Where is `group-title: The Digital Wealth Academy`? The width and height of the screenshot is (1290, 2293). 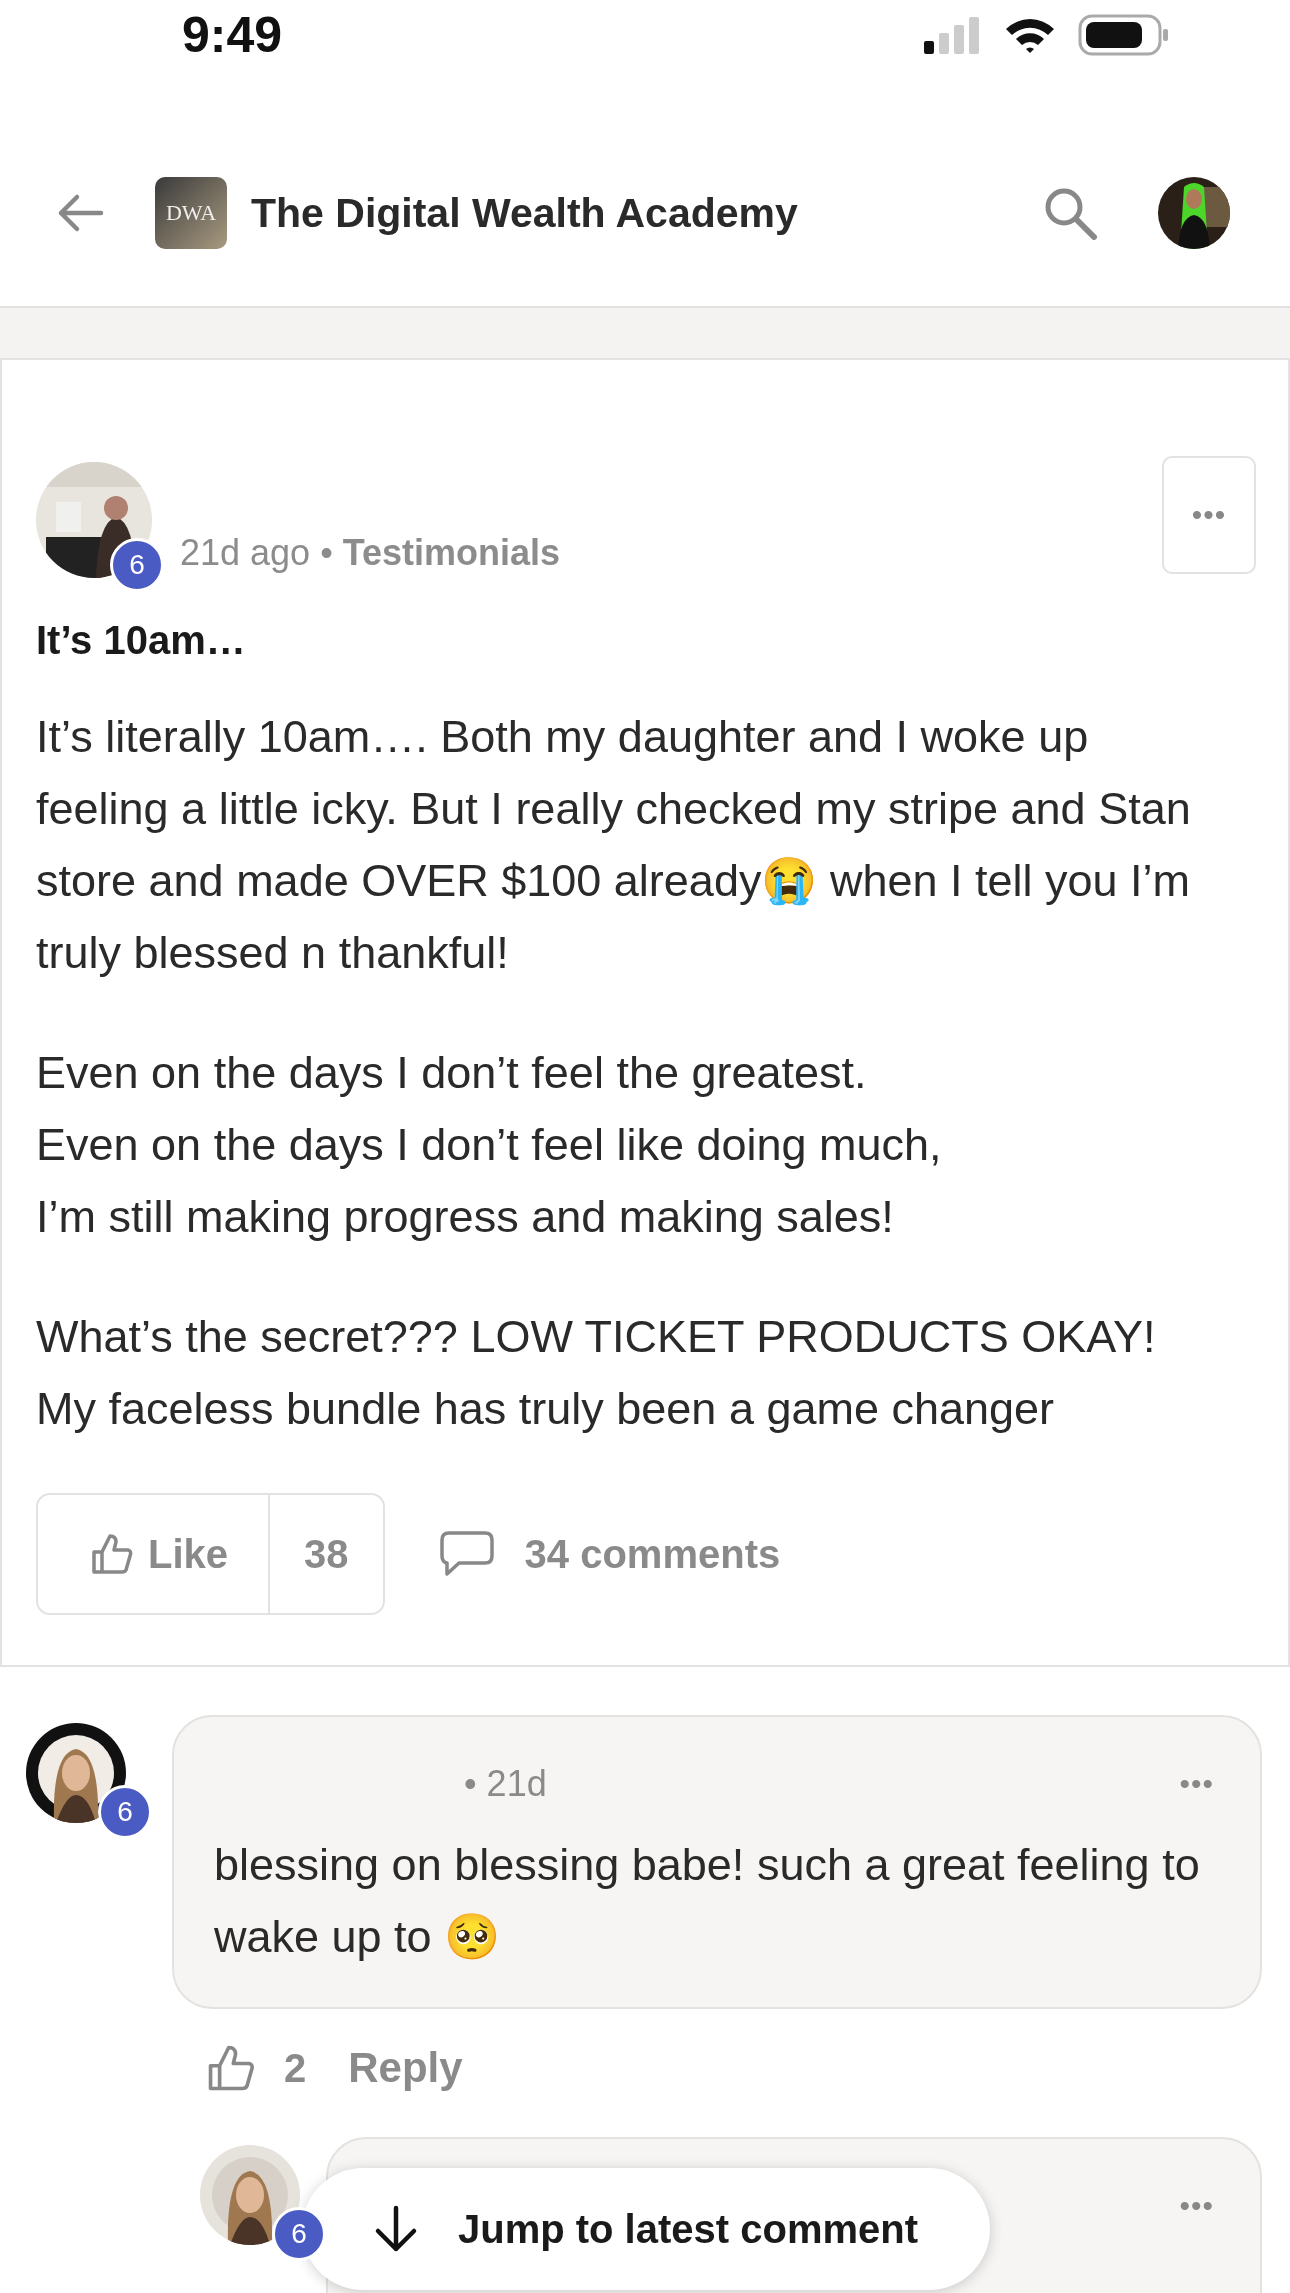 group-title: The Digital Wealth Academy is located at coordinates (525, 213).